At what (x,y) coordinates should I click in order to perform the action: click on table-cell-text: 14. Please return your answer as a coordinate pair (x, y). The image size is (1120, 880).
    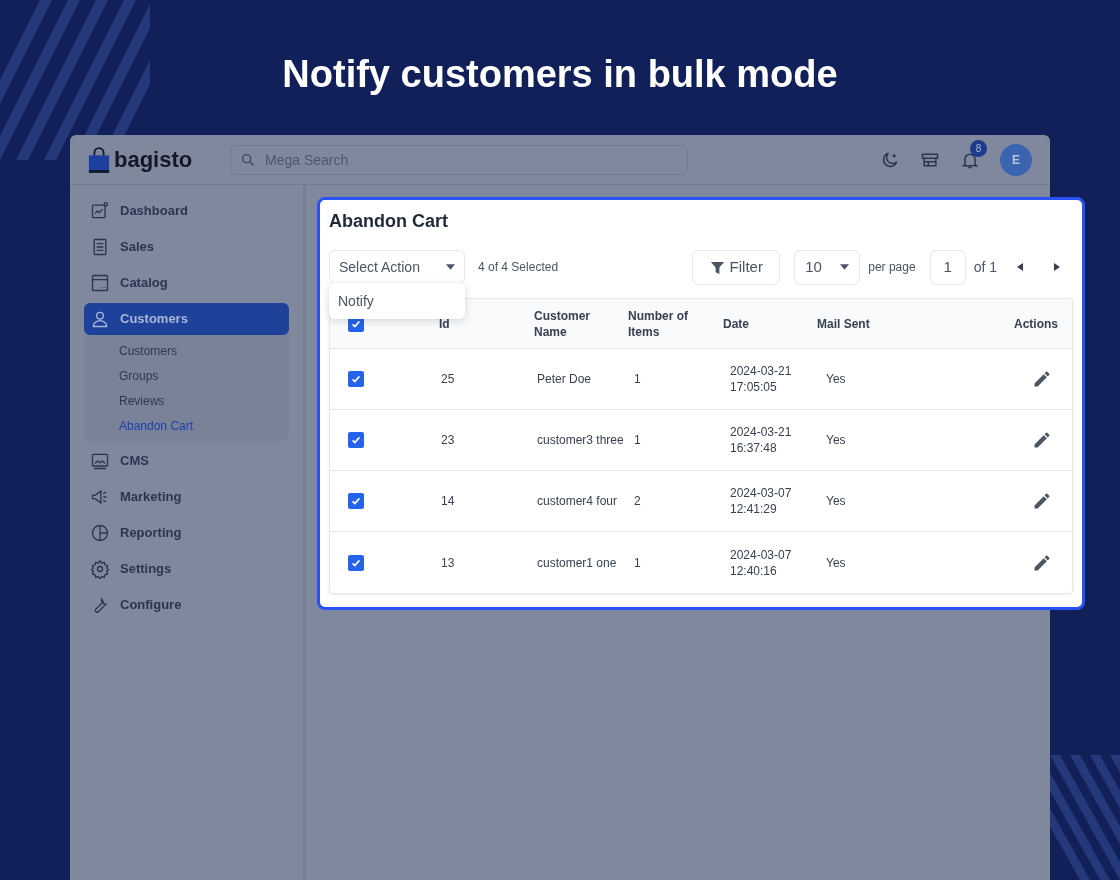
    Looking at the image, I should click on (448, 501).